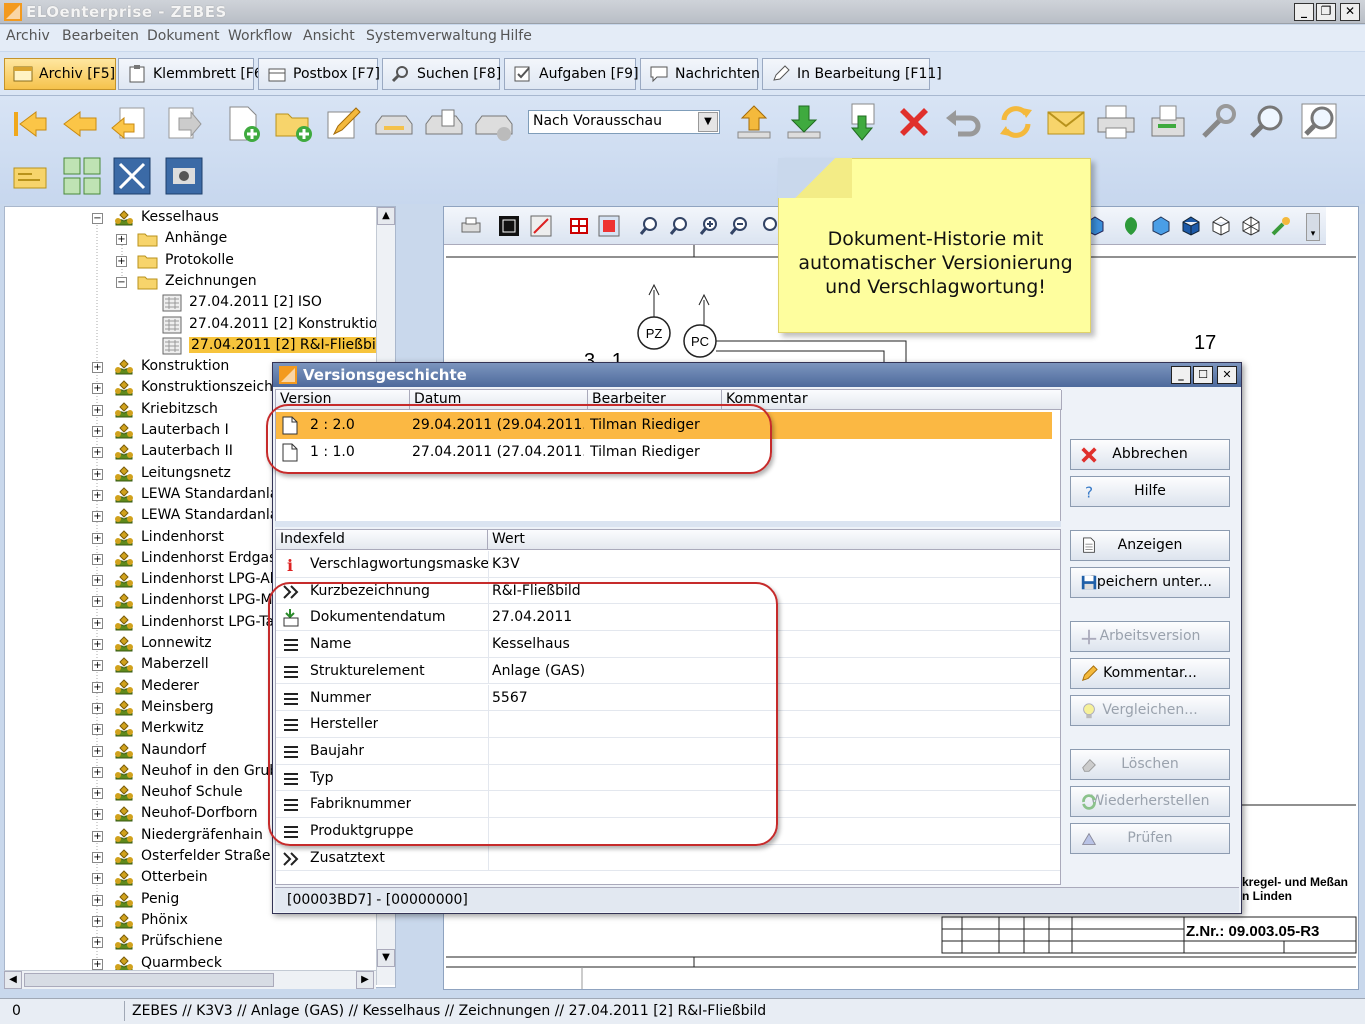 This screenshot has width=1365, height=1024. I want to click on first-icon, so click(30, 124).